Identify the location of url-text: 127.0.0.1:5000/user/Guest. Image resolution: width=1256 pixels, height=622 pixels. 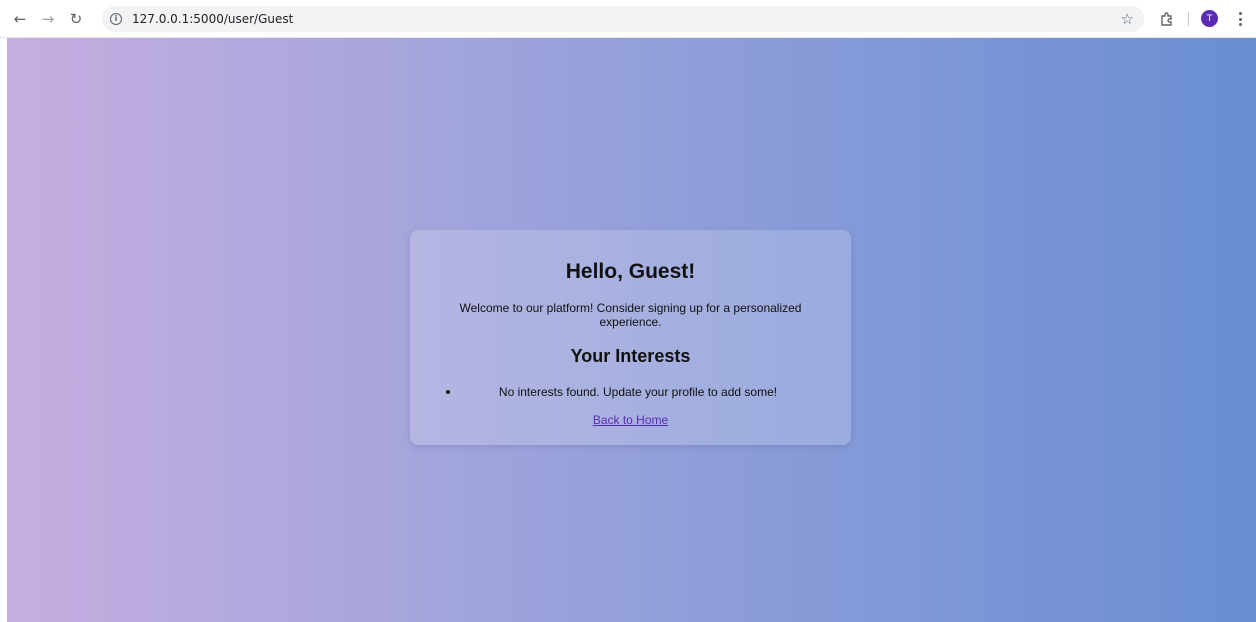
(212, 19).